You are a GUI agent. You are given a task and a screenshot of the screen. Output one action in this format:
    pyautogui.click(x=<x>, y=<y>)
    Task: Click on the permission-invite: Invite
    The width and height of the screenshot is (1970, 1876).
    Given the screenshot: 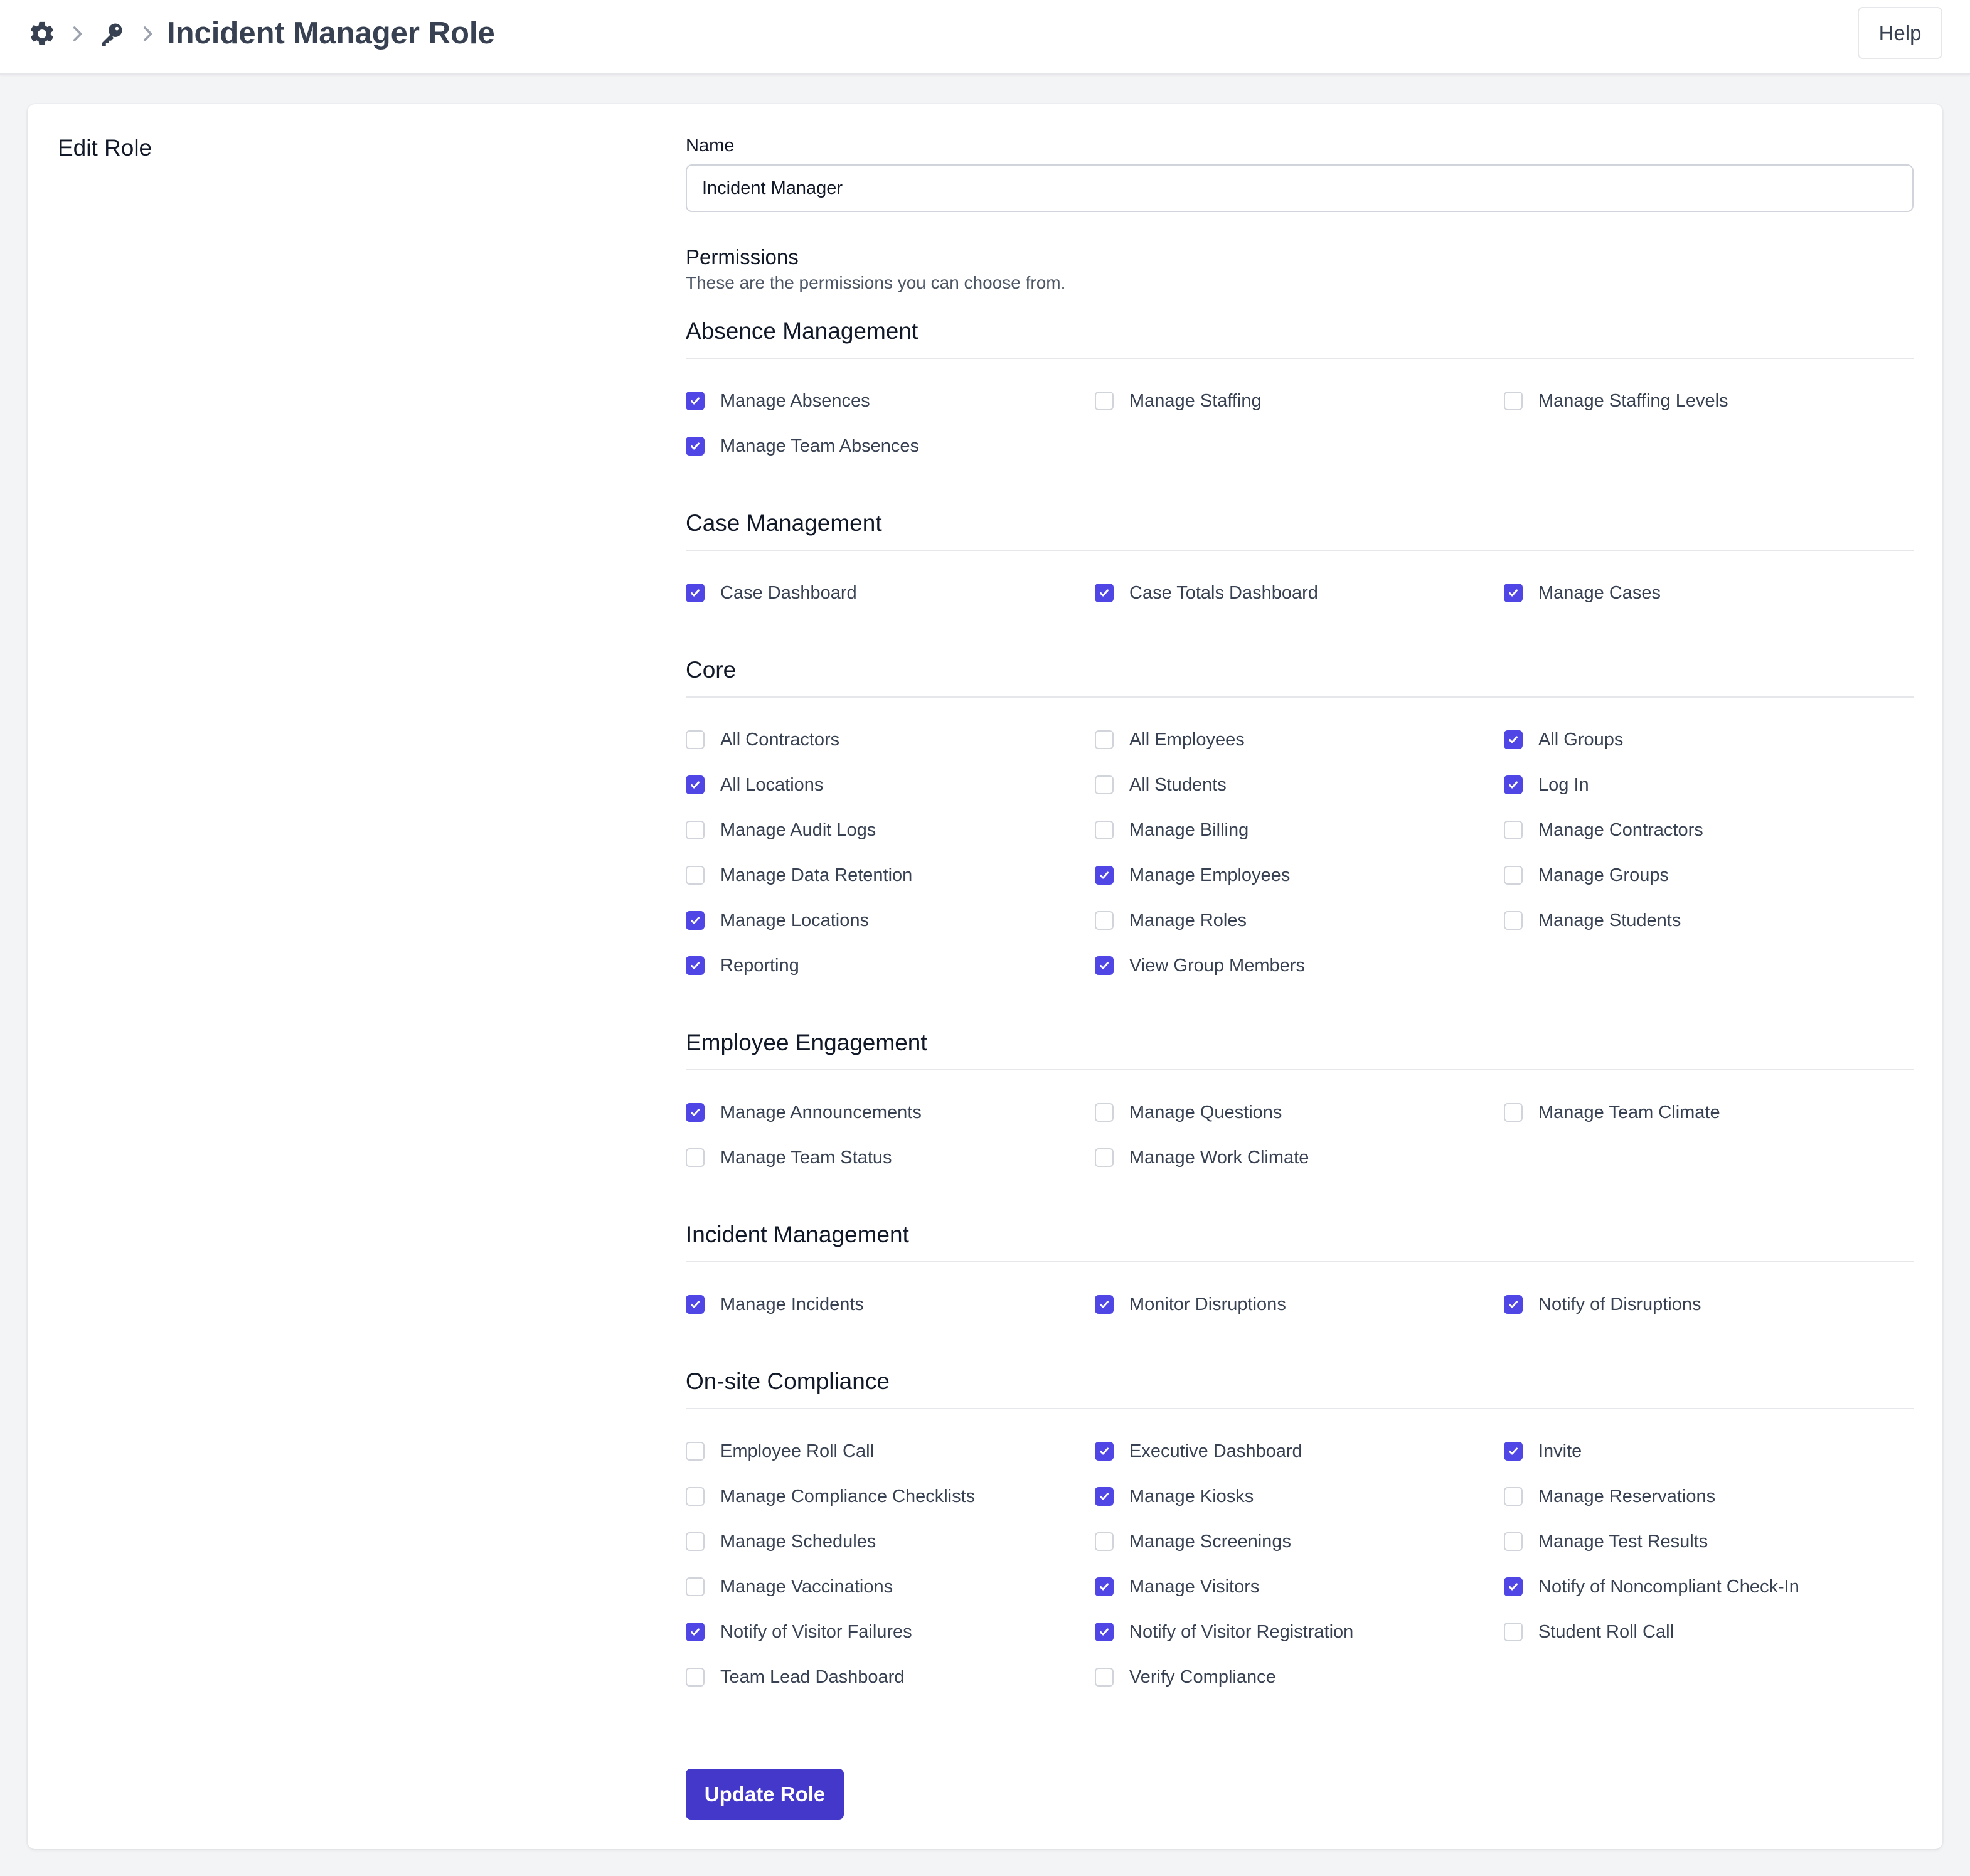 What is the action you would take?
    pyautogui.click(x=1543, y=1451)
    